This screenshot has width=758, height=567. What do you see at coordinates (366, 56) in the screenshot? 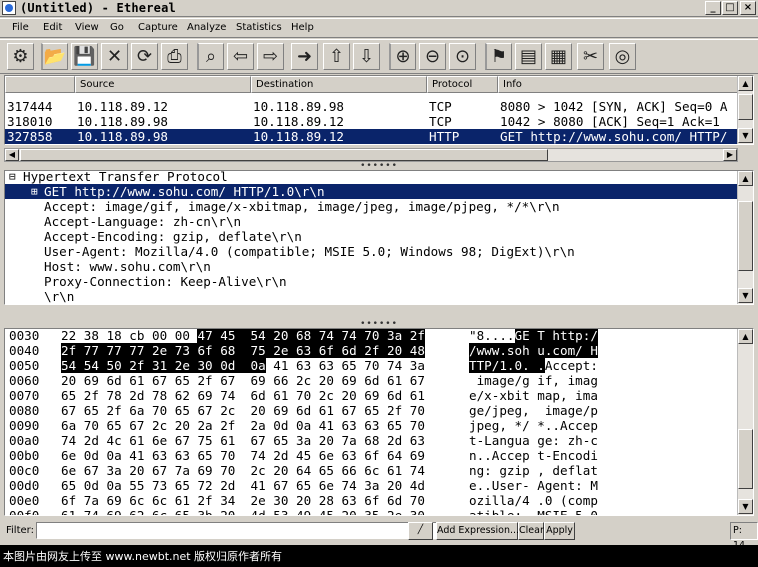
I see `go-last-icon: ⇩` at bounding box center [366, 56].